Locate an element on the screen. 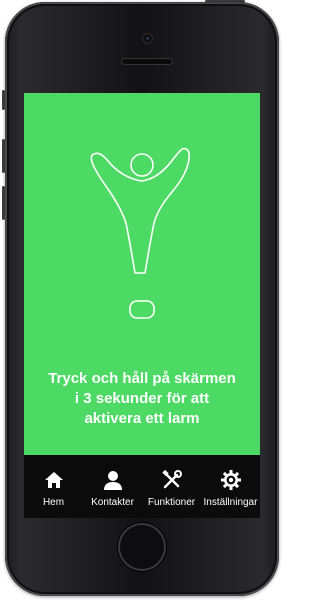 This screenshot has width=320, height=600. volume-up-button is located at coordinates (3, 156).